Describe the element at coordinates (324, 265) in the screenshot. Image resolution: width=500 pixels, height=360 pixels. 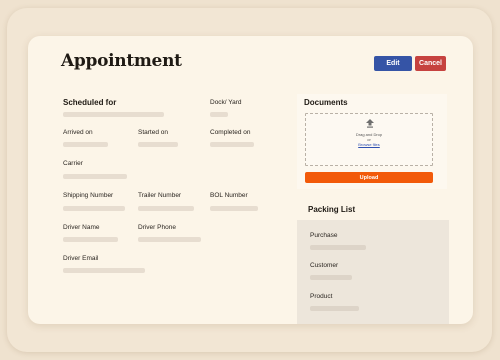
I see `customer-label: Customer` at that location.